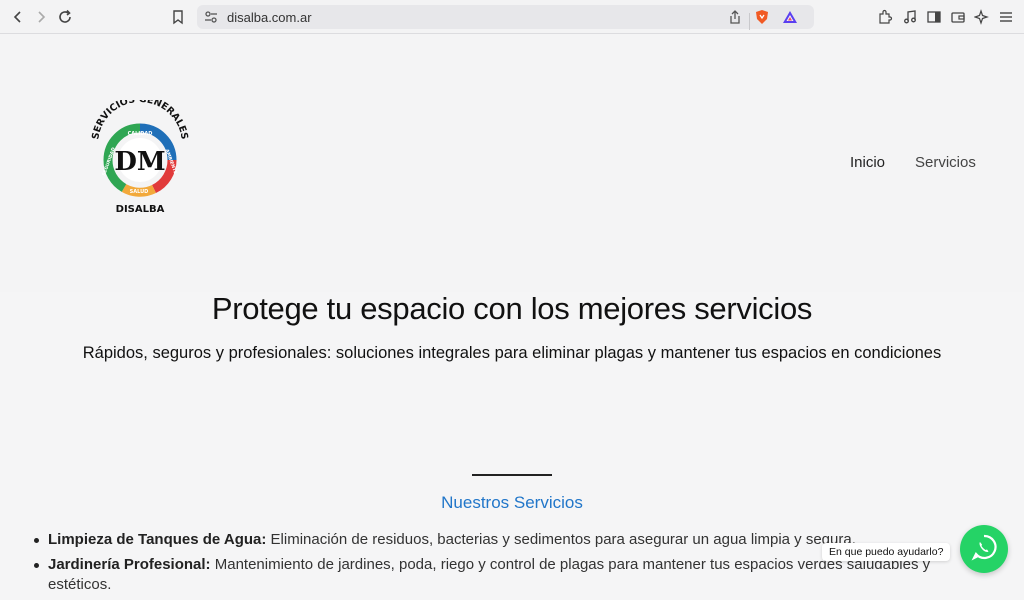  Describe the element at coordinates (157, 539) in the screenshot. I see `service-name: Limpieza de Tanques de Agua:` at that location.